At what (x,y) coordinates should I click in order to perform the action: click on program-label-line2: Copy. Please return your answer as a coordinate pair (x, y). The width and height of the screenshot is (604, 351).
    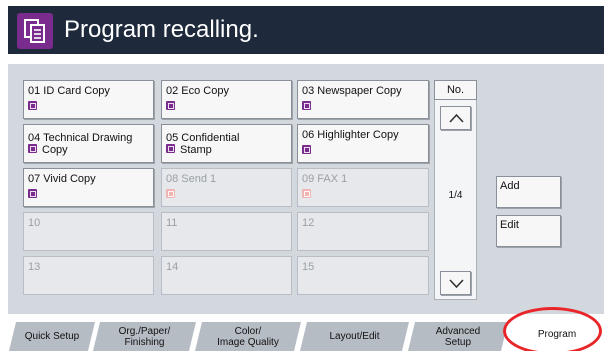
    Looking at the image, I should click on (55, 150).